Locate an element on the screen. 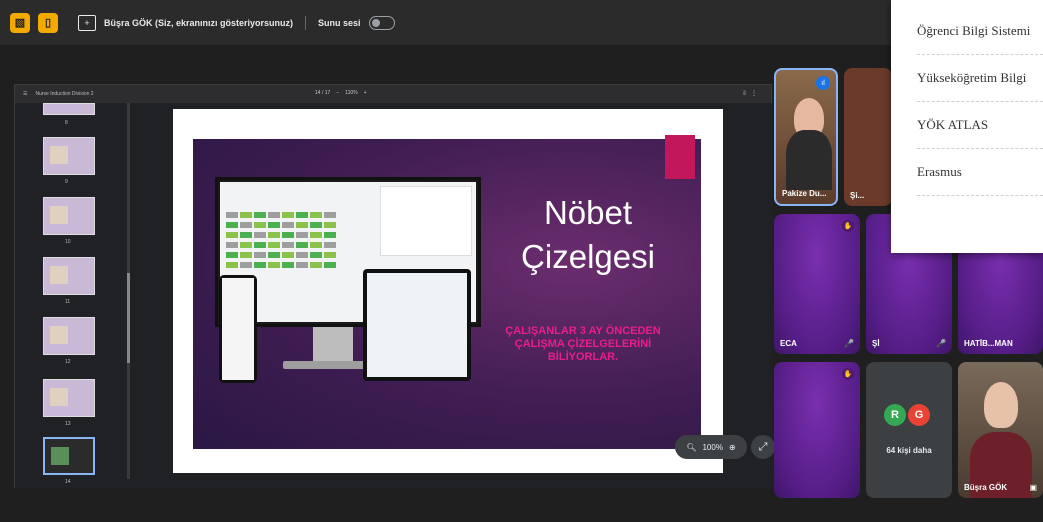 The width and height of the screenshot is (1043, 522). bottom-strip is located at coordinates (521, 511).